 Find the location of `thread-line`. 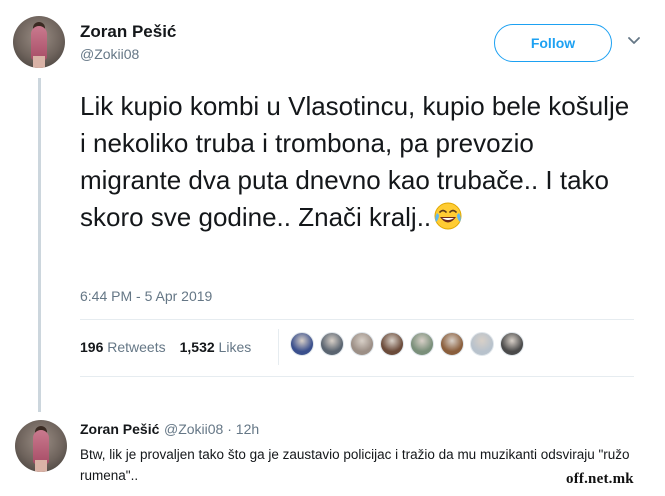

thread-line is located at coordinates (39, 245).